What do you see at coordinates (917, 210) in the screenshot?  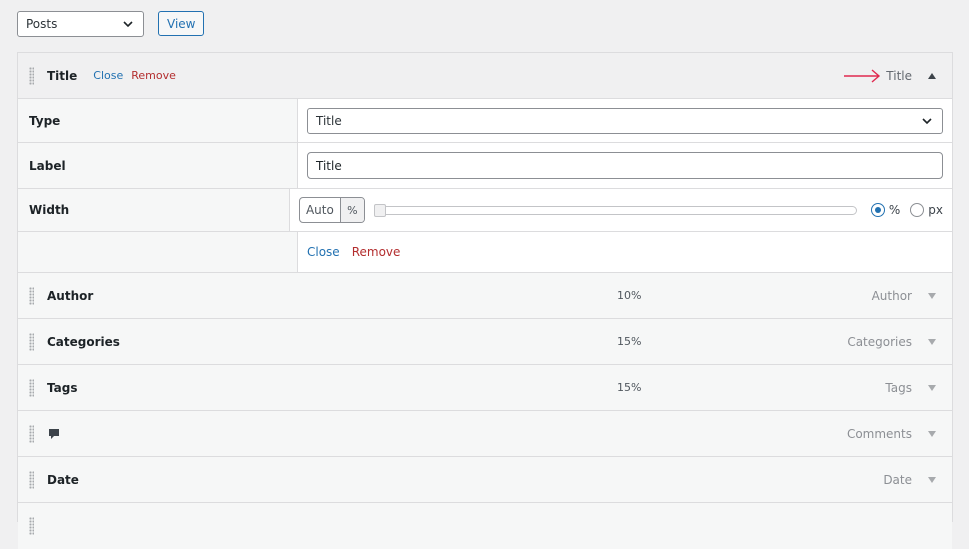 I see `unit-px-radio` at bounding box center [917, 210].